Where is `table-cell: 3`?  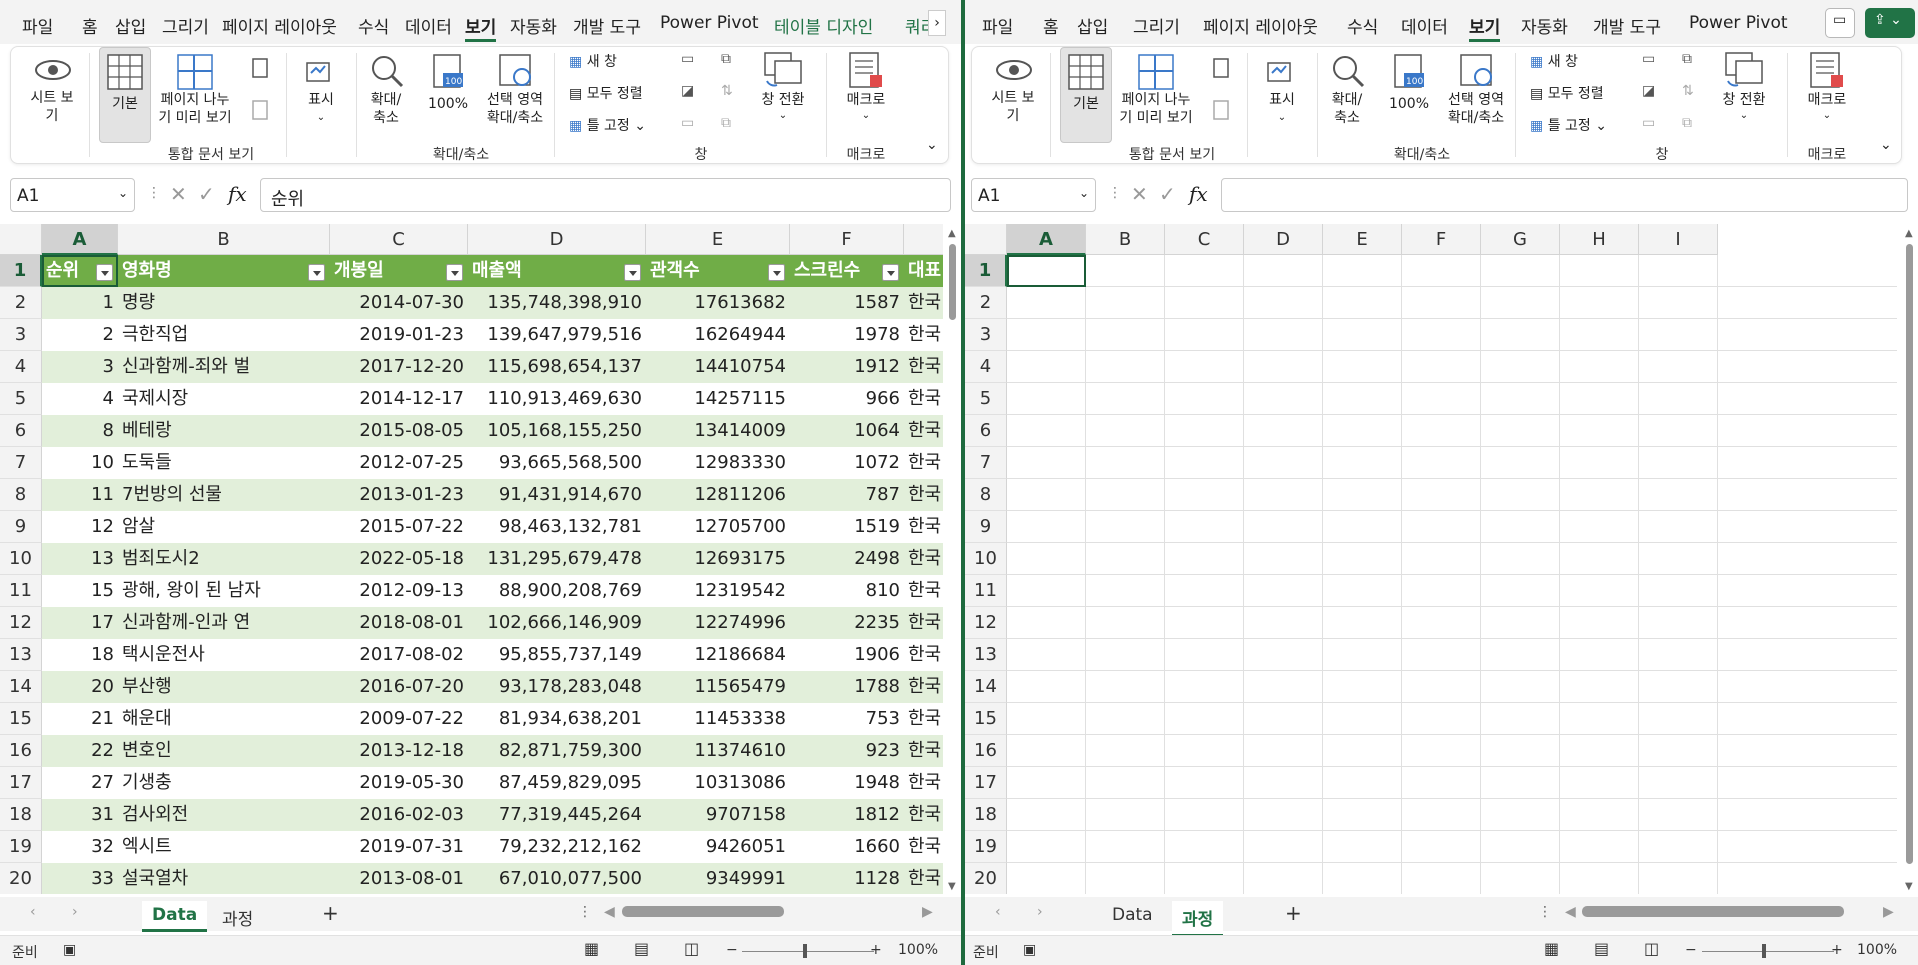 table-cell: 3 is located at coordinates (80, 367).